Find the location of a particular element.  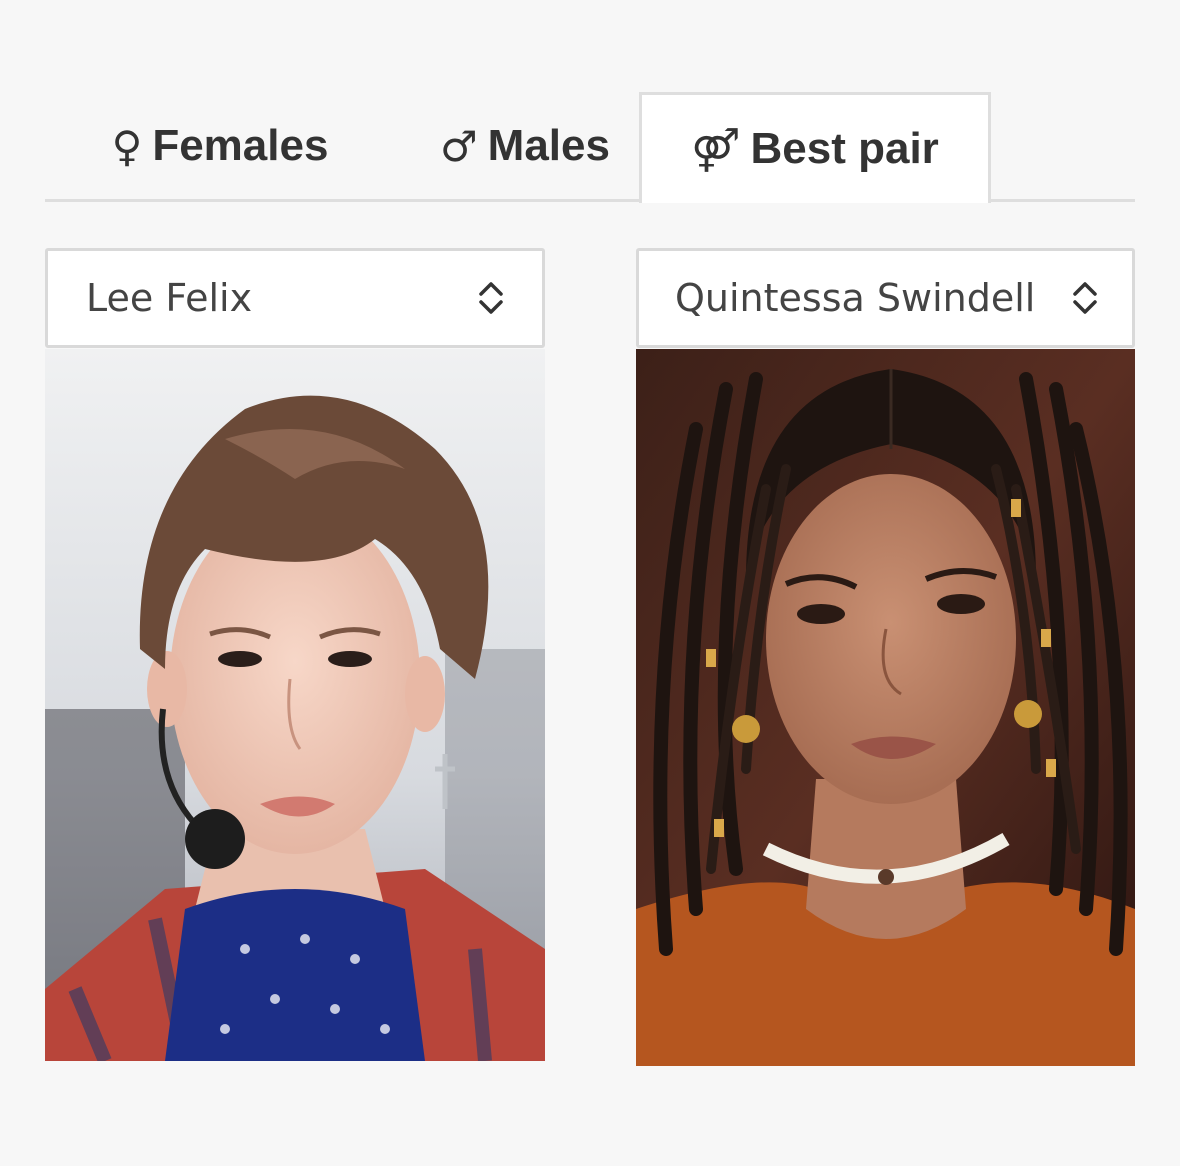

male-icon: ♂ is located at coordinates (459, 146).